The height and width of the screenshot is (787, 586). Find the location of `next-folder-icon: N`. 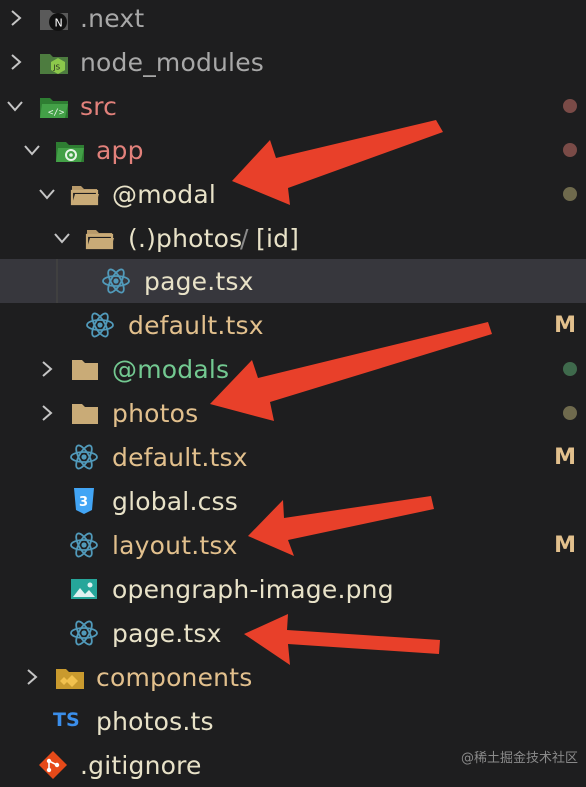

next-folder-icon: N is located at coordinates (54, 20).